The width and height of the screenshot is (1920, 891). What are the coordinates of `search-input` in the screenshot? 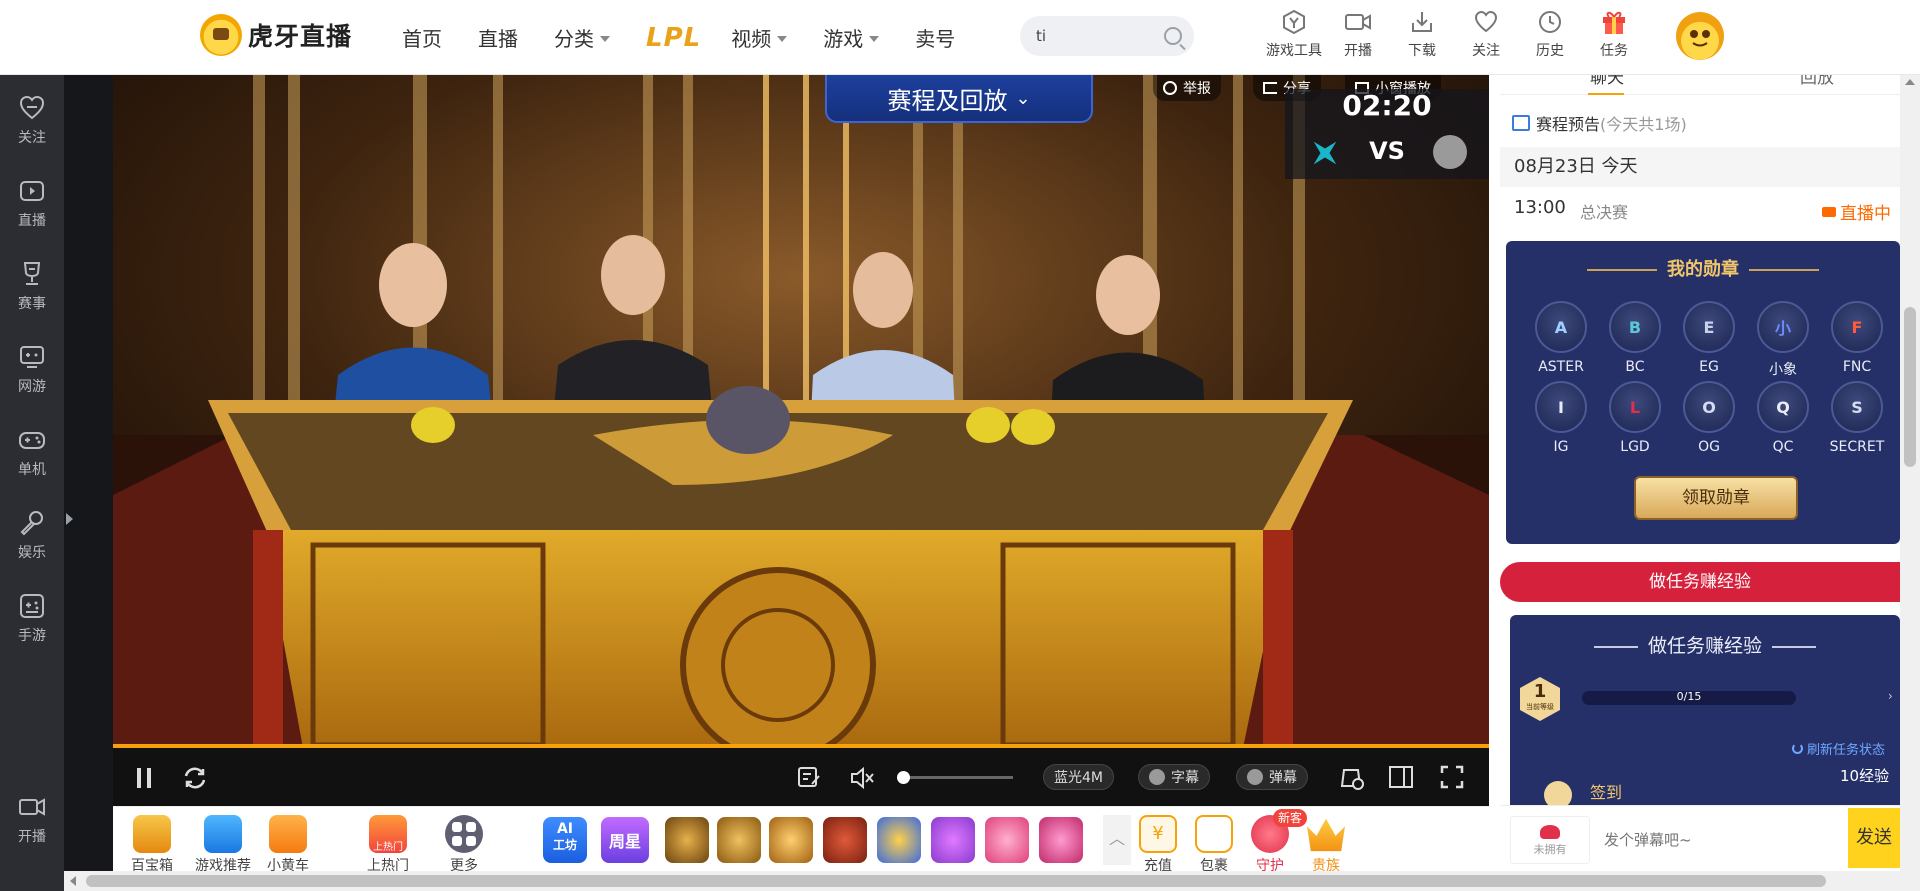 It's located at (1096, 36).